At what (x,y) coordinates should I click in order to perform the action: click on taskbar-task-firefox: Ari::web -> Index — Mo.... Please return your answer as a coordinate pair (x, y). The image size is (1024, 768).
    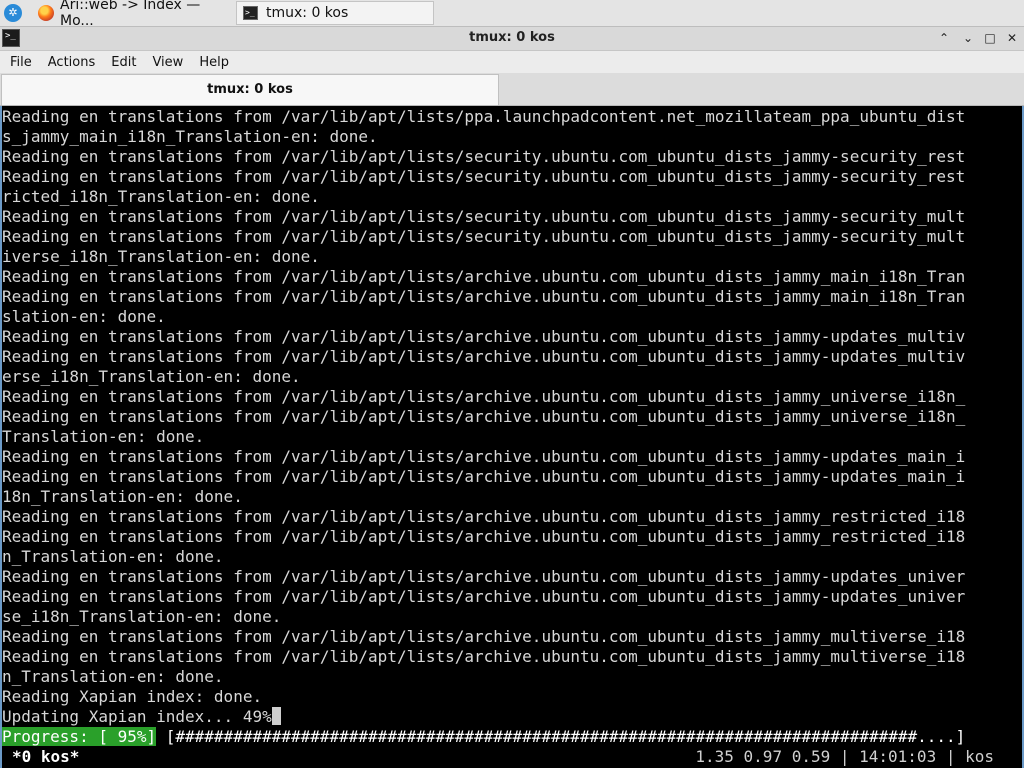
    Looking at the image, I should click on (134, 14).